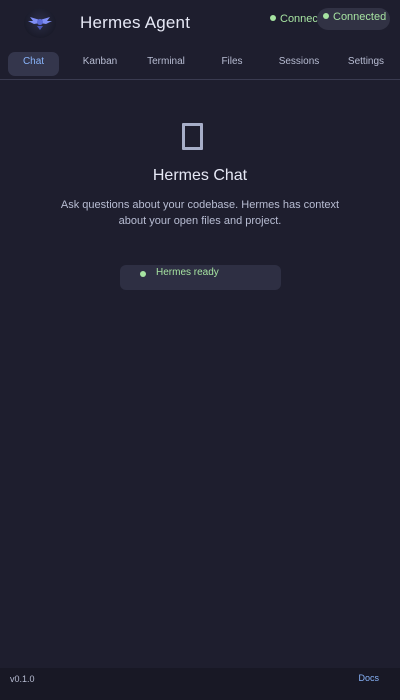  Describe the element at coordinates (200, 684) in the screenshot. I see `footer: v0.1.0 Docs` at that location.